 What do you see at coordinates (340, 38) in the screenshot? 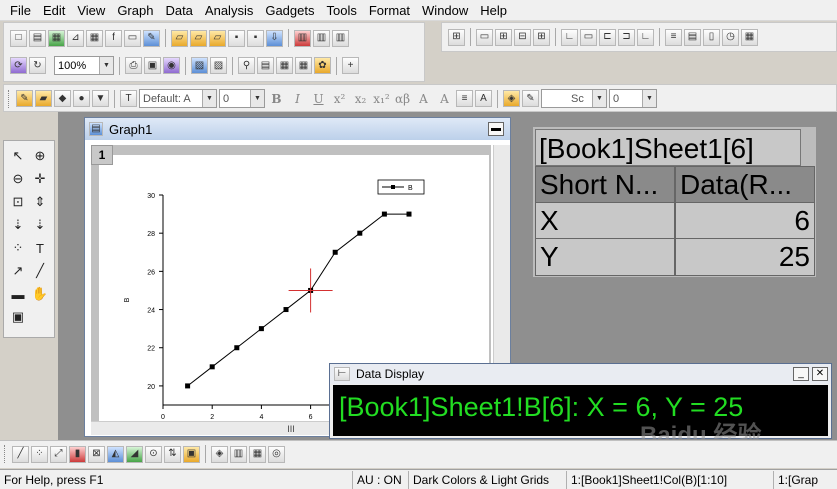
I see `import-wizard-icon: ▥` at bounding box center [340, 38].